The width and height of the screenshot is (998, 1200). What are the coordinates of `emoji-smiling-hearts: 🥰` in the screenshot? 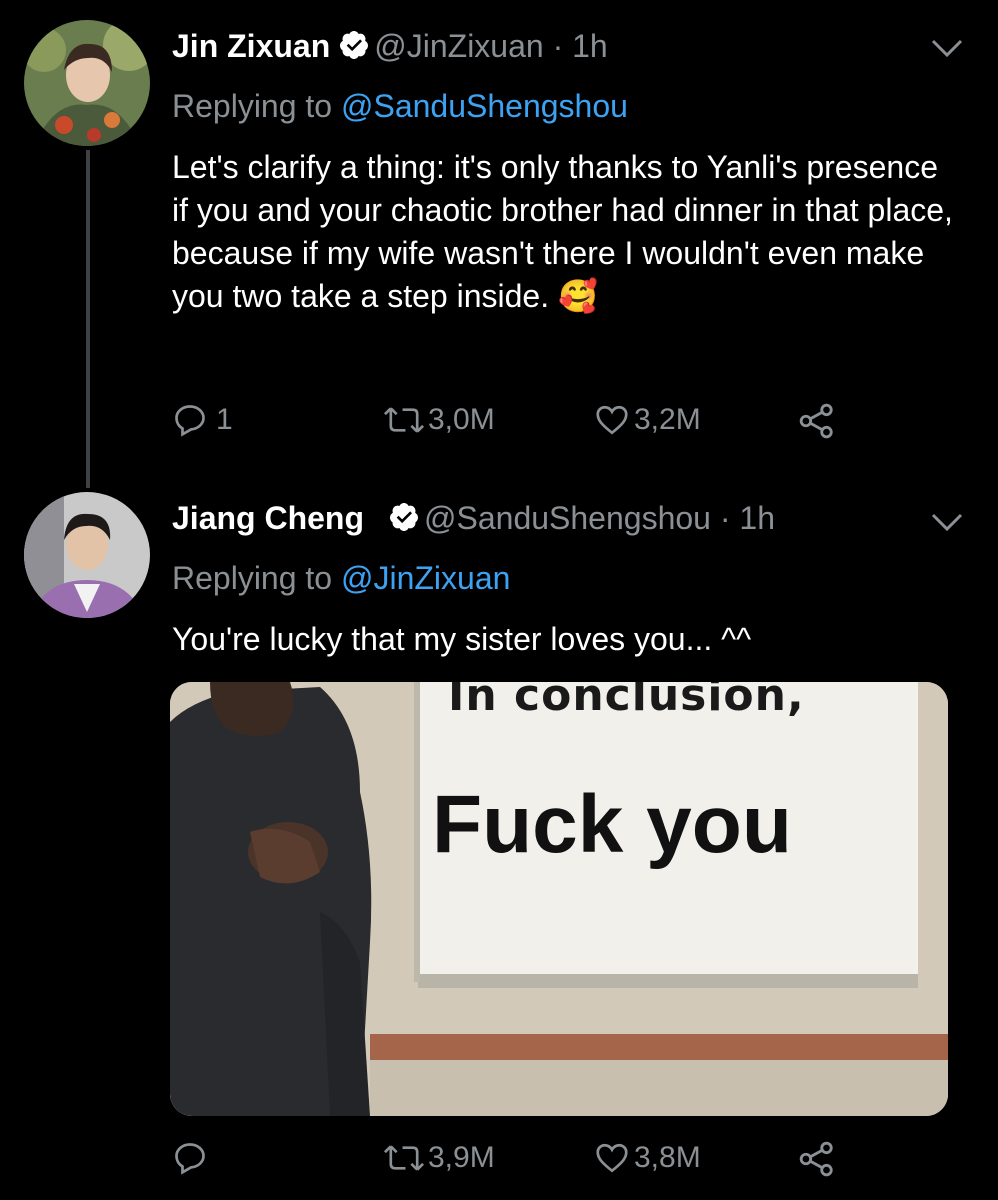 It's located at (578, 296).